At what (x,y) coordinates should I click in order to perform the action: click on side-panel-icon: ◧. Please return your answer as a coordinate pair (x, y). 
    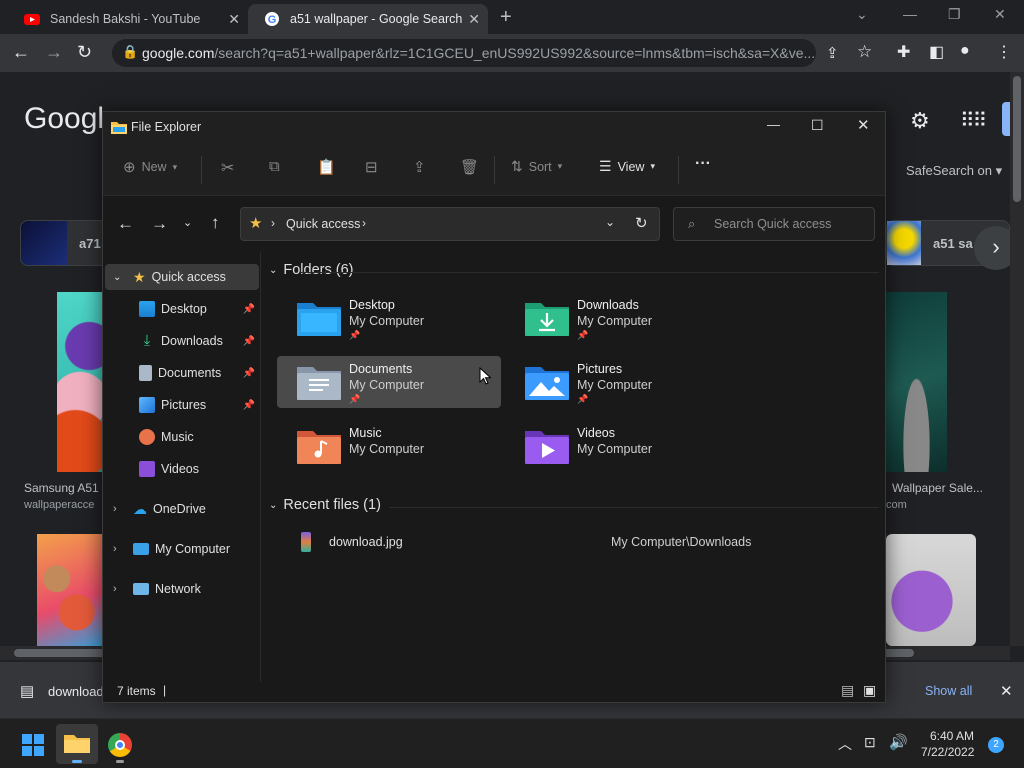
    Looking at the image, I should click on (936, 52).